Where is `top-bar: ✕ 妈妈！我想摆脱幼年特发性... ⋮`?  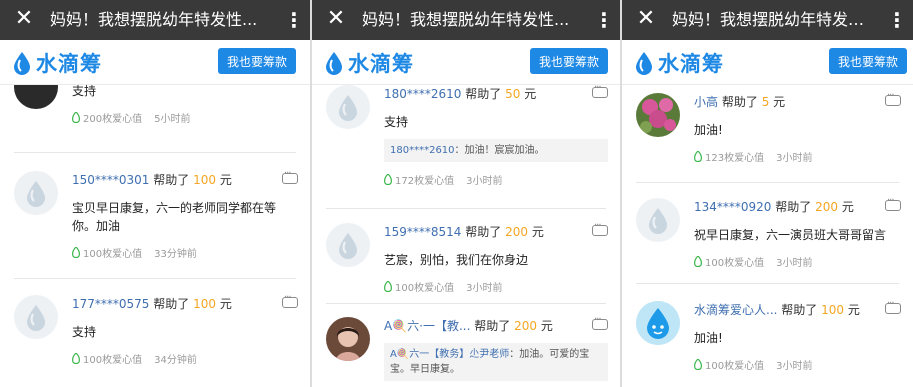 top-bar: ✕ 妈妈！我想摆脱幼年特发性... ⋮ is located at coordinates (466, 20).